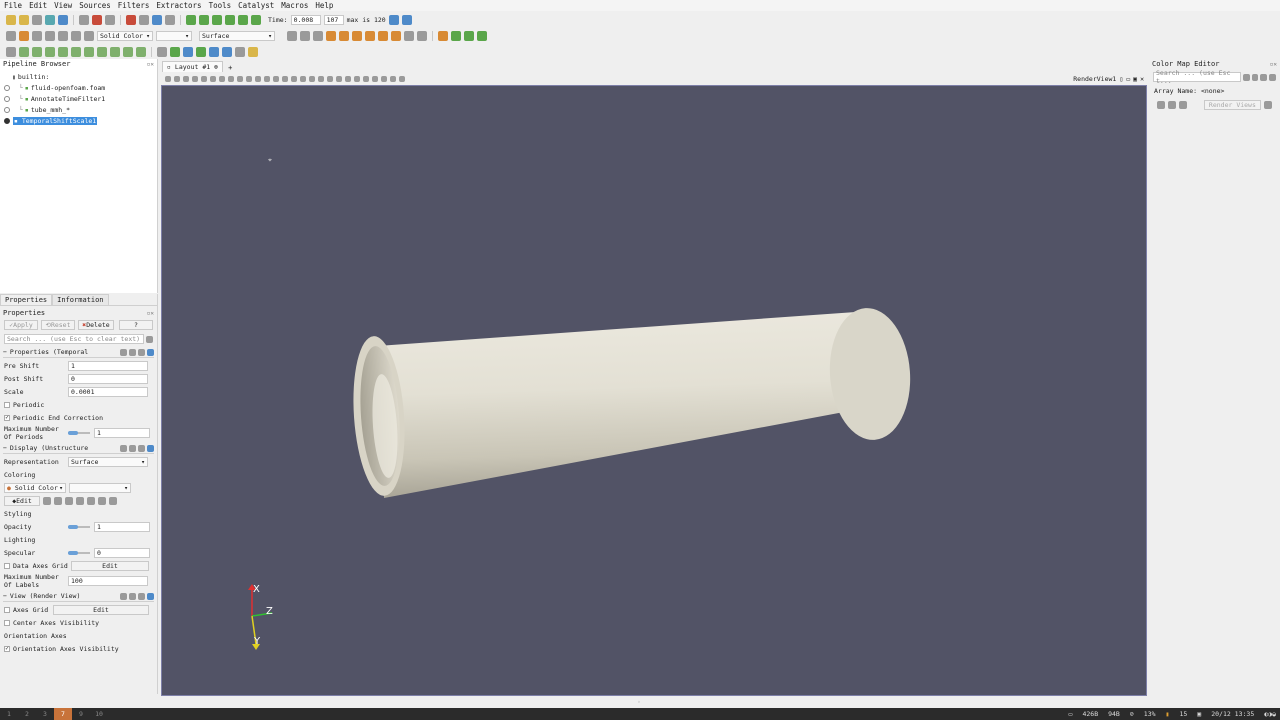  I want to click on tab-layout-1: ▫ Layout #1 ⊗, so click(193, 66).